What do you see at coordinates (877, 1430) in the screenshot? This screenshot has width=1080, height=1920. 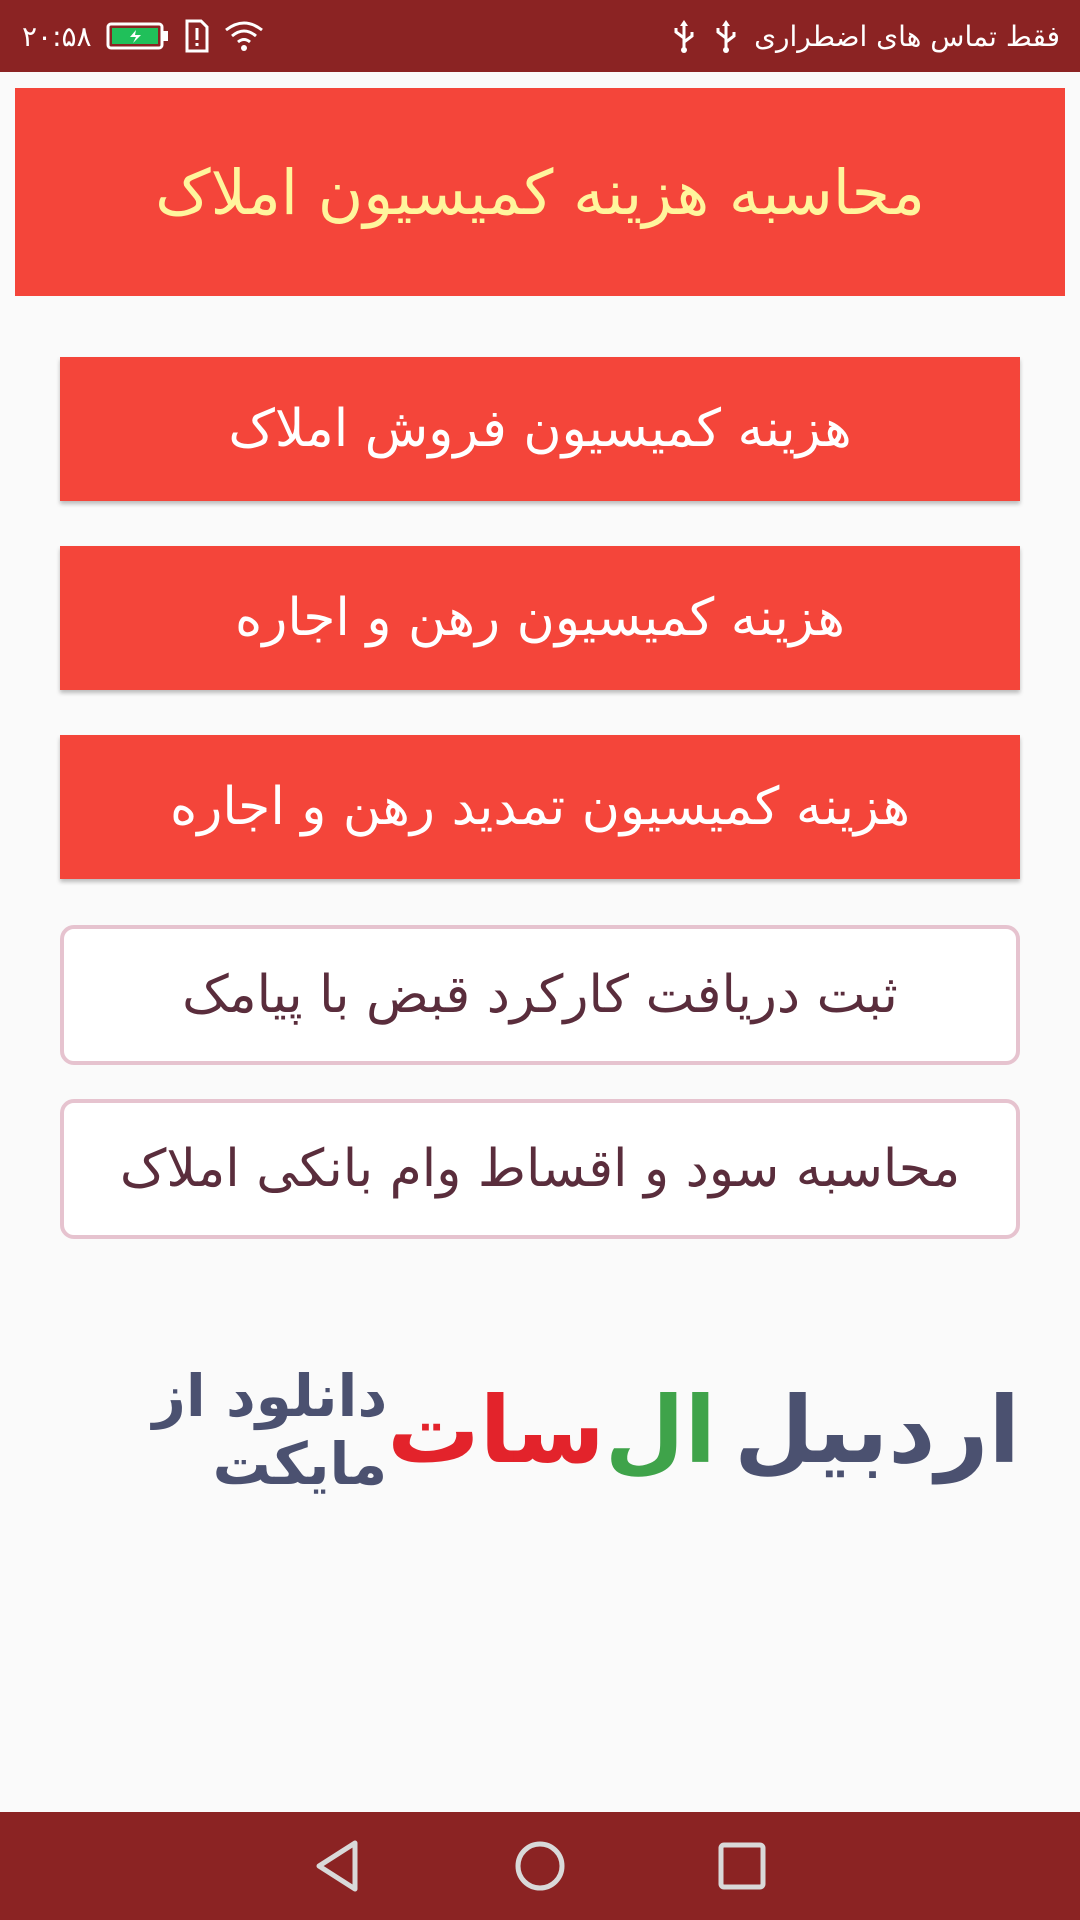 I see `ad-logo-part1: اردبیل` at bounding box center [877, 1430].